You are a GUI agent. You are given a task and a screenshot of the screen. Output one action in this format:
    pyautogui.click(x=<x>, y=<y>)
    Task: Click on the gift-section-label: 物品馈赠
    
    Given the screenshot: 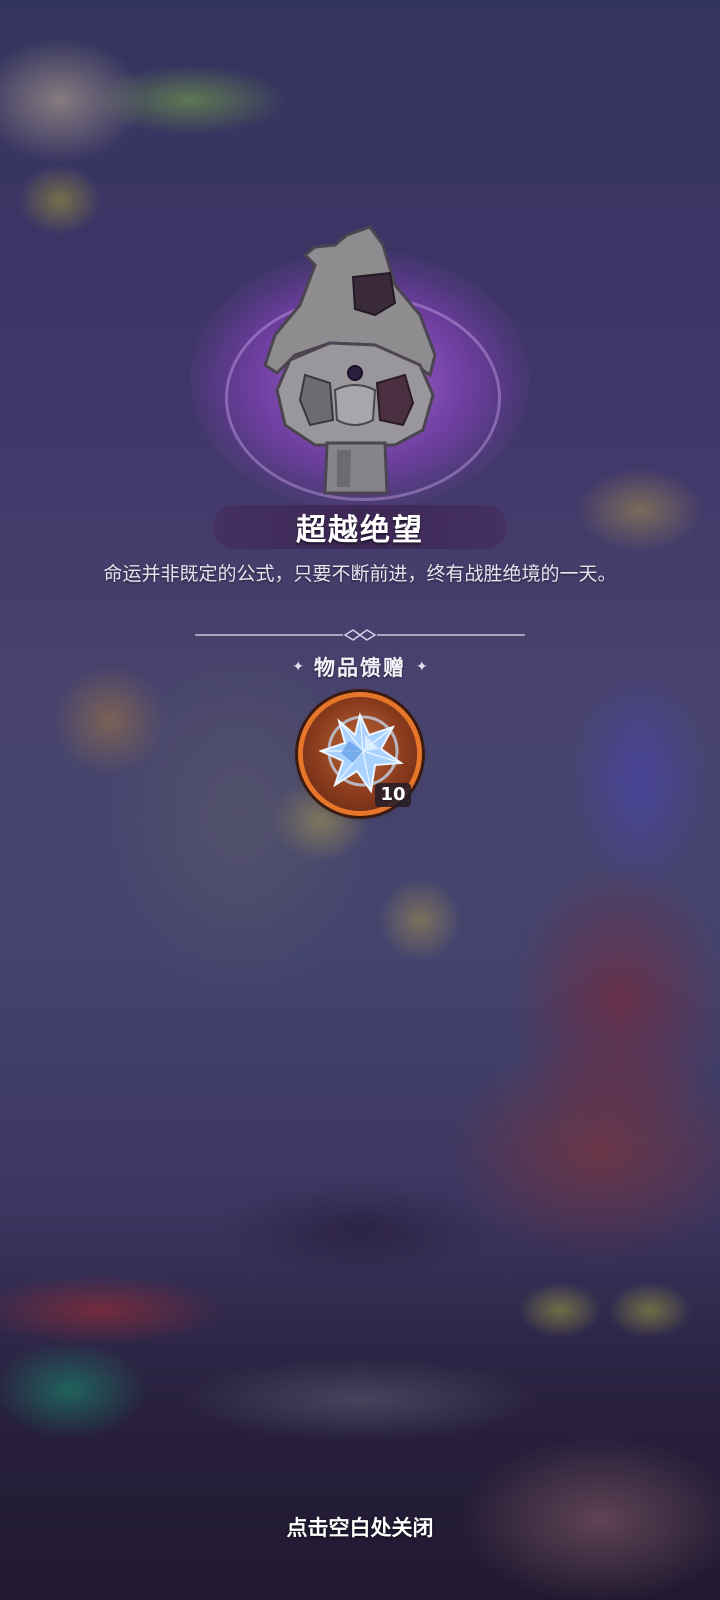 What is the action you would take?
    pyautogui.click(x=360, y=668)
    